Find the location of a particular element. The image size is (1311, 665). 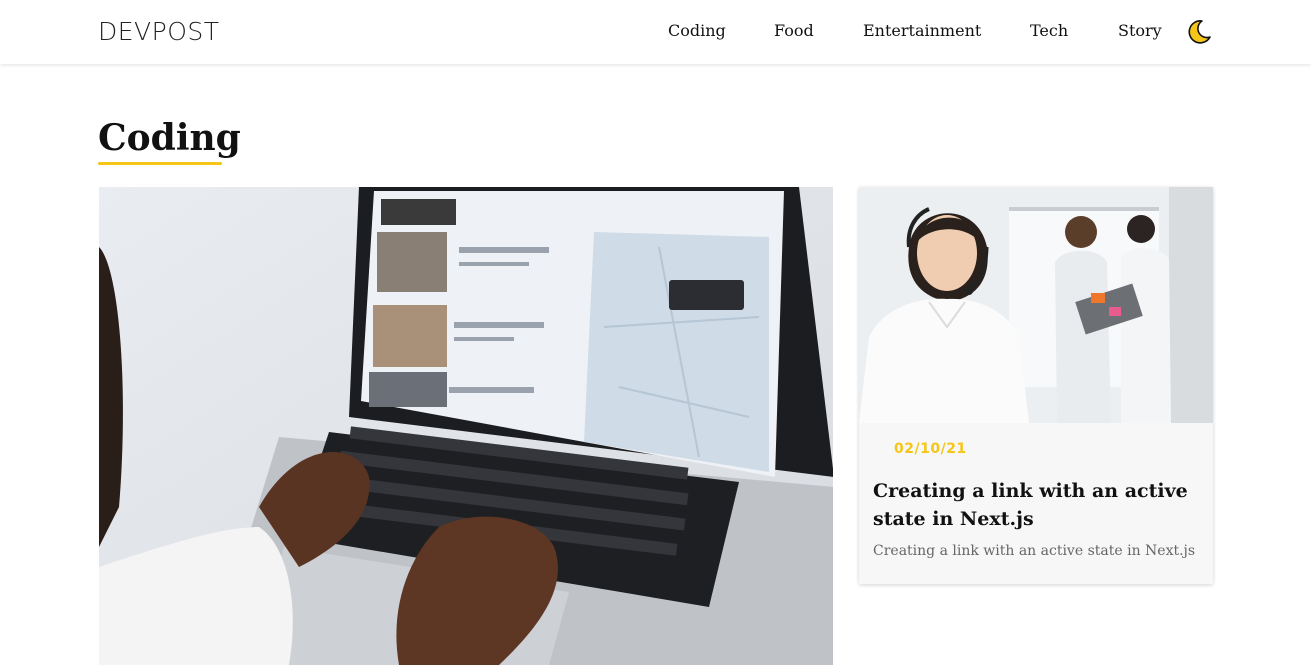

nav-link-story: Story is located at coordinates (1140, 30).